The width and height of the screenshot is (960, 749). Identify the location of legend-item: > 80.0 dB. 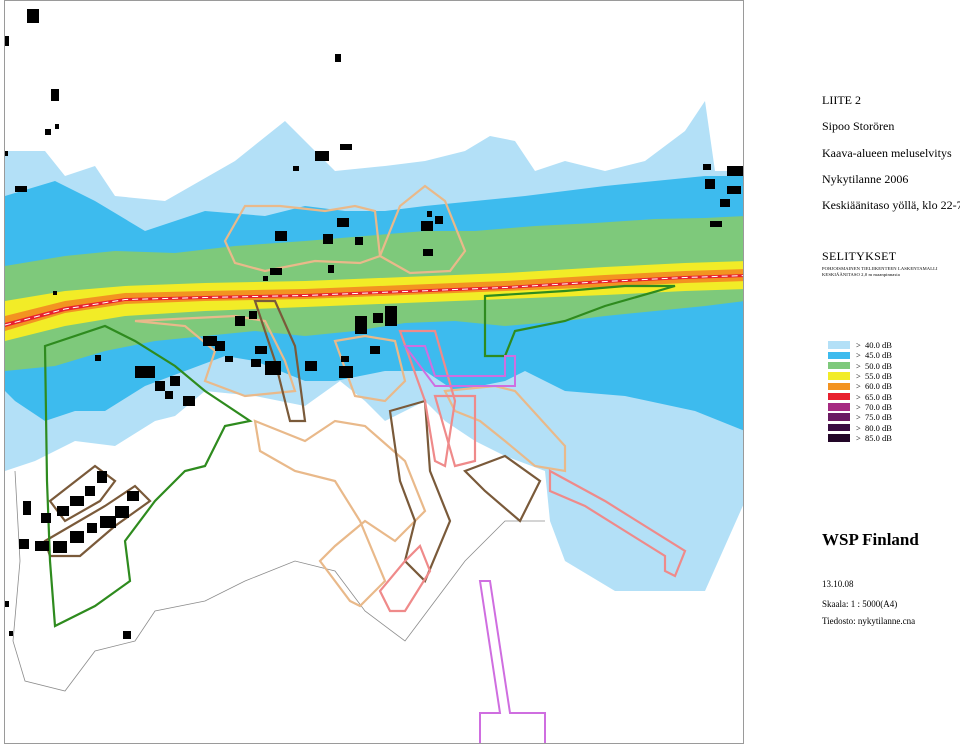
(860, 427).